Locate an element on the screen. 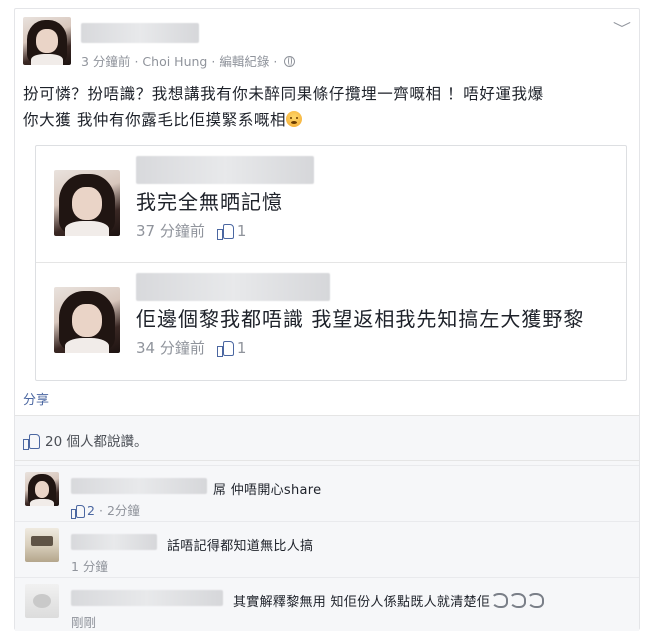 This screenshot has height=640, width=648. comment-item: 話唔記得都知道無比人搞 1 分鐘 is located at coordinates (327, 549).